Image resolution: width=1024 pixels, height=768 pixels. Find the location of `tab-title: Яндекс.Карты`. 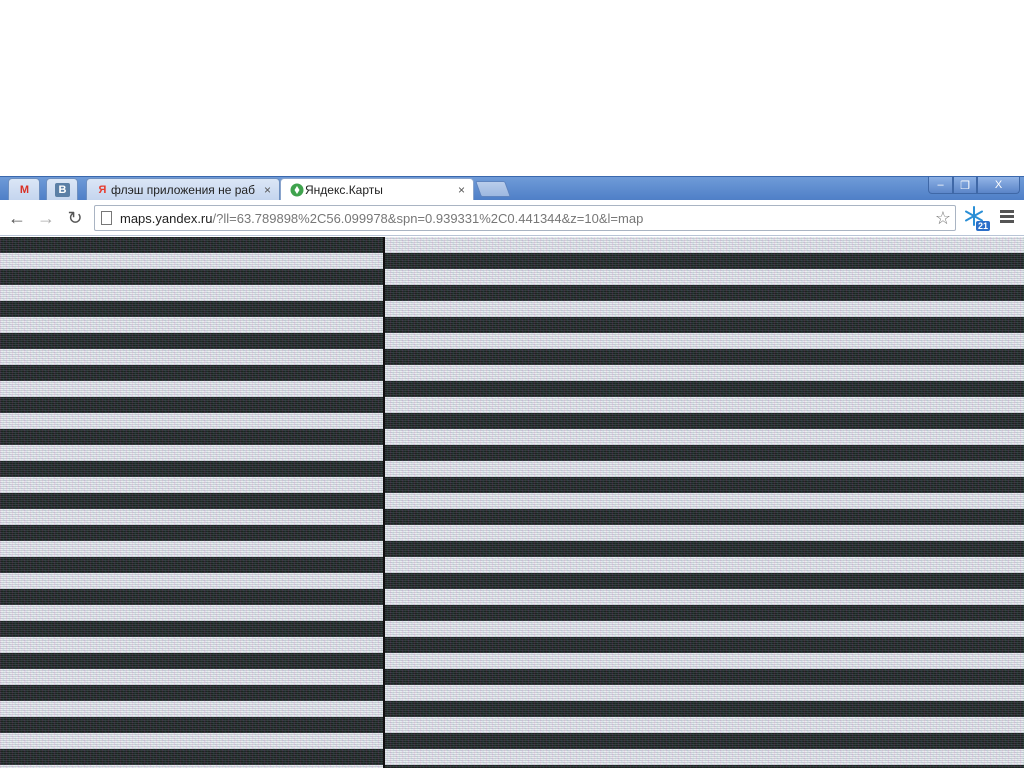

tab-title: Яндекс.Карты is located at coordinates (344, 190).